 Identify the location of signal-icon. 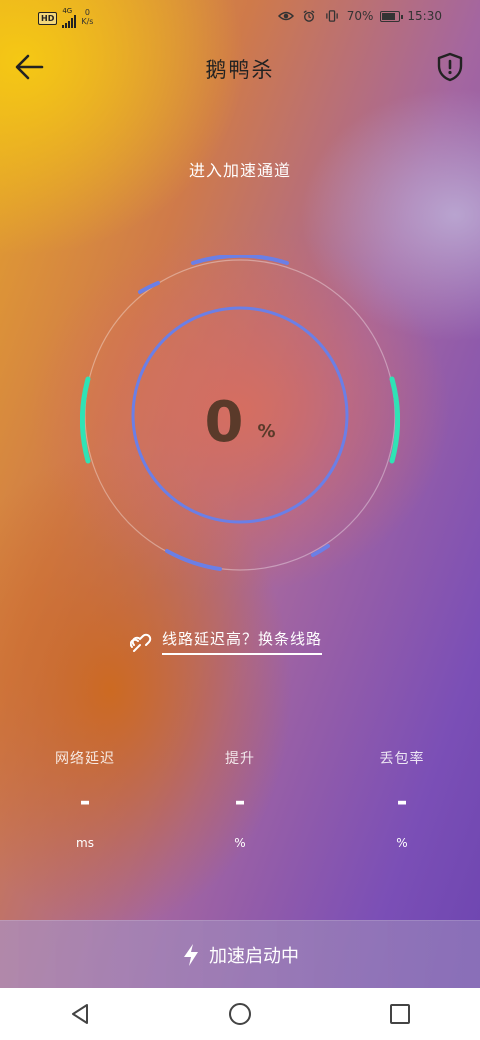
(69, 21).